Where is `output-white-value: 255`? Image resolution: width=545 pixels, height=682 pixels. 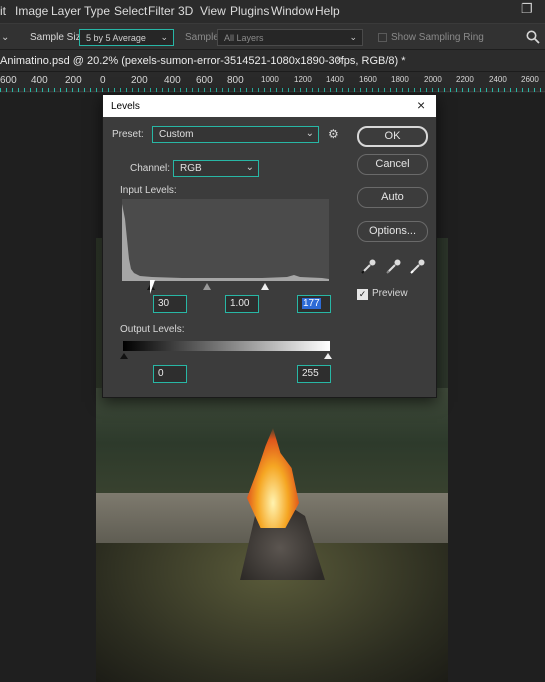 output-white-value: 255 is located at coordinates (310, 373).